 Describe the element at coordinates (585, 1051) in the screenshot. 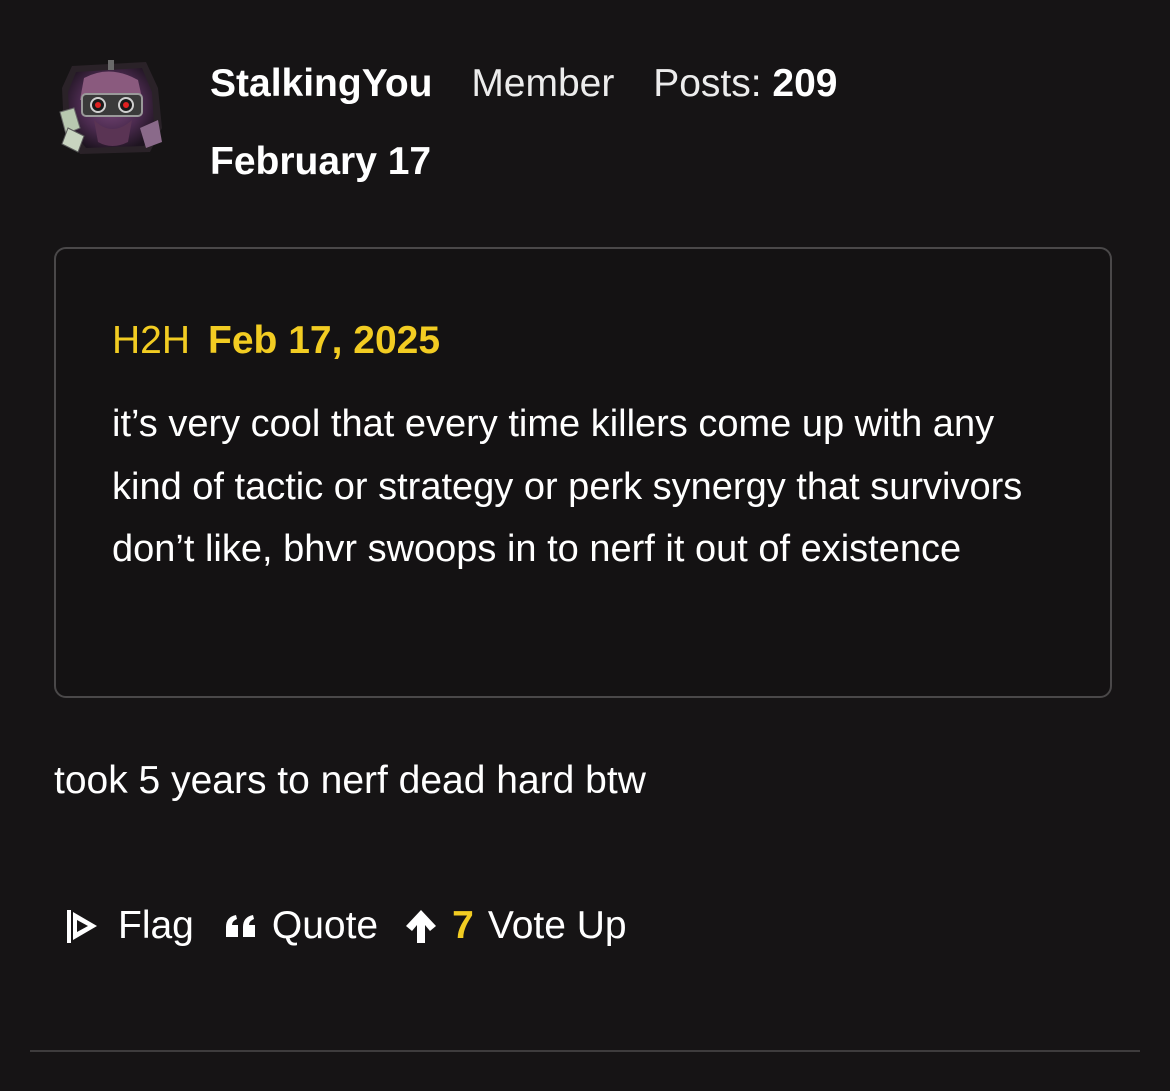

I see `post-divider` at that location.